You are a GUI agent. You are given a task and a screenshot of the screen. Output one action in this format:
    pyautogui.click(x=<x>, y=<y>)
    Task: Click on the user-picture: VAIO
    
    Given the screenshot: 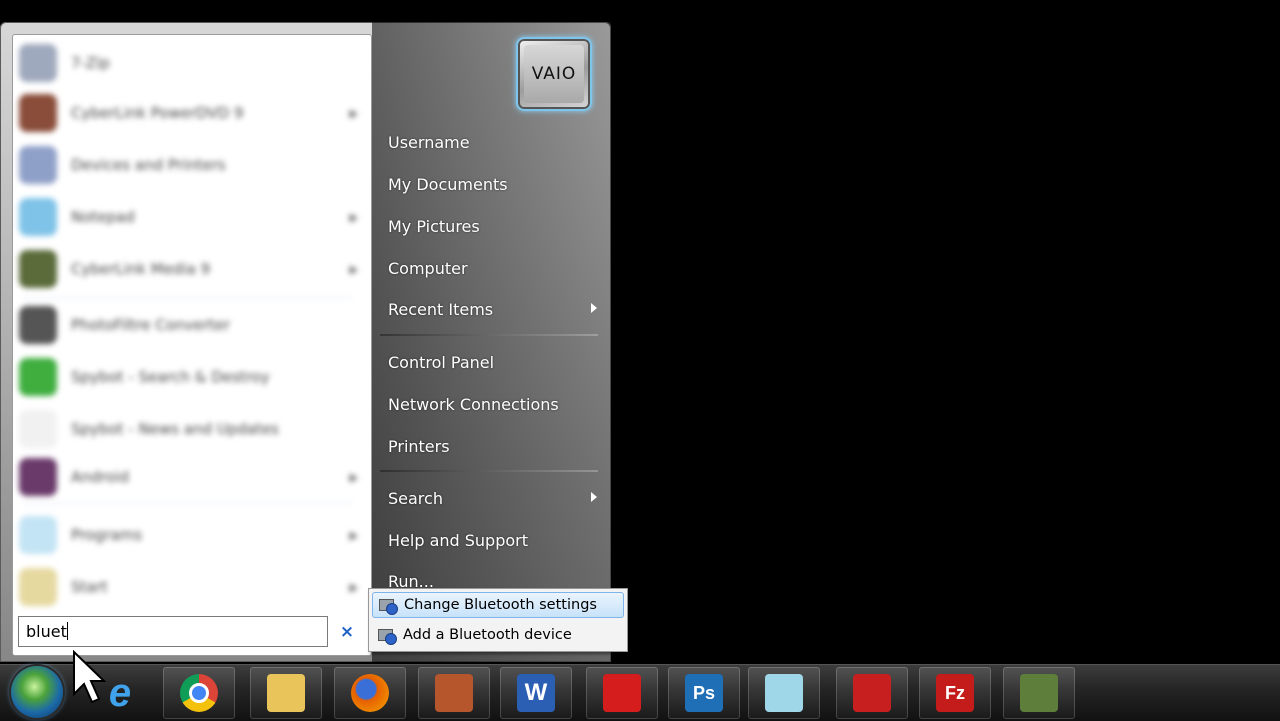 What is the action you would take?
    pyautogui.click(x=554, y=74)
    